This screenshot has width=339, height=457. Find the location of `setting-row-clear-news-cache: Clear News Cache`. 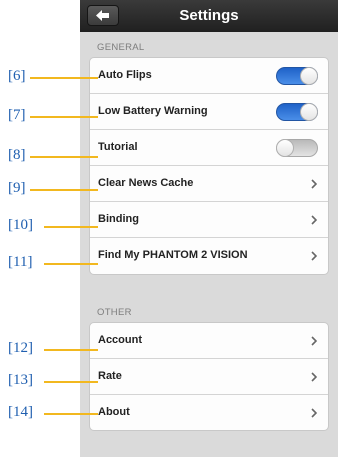

setting-row-clear-news-cache: Clear News Cache is located at coordinates (209, 184).